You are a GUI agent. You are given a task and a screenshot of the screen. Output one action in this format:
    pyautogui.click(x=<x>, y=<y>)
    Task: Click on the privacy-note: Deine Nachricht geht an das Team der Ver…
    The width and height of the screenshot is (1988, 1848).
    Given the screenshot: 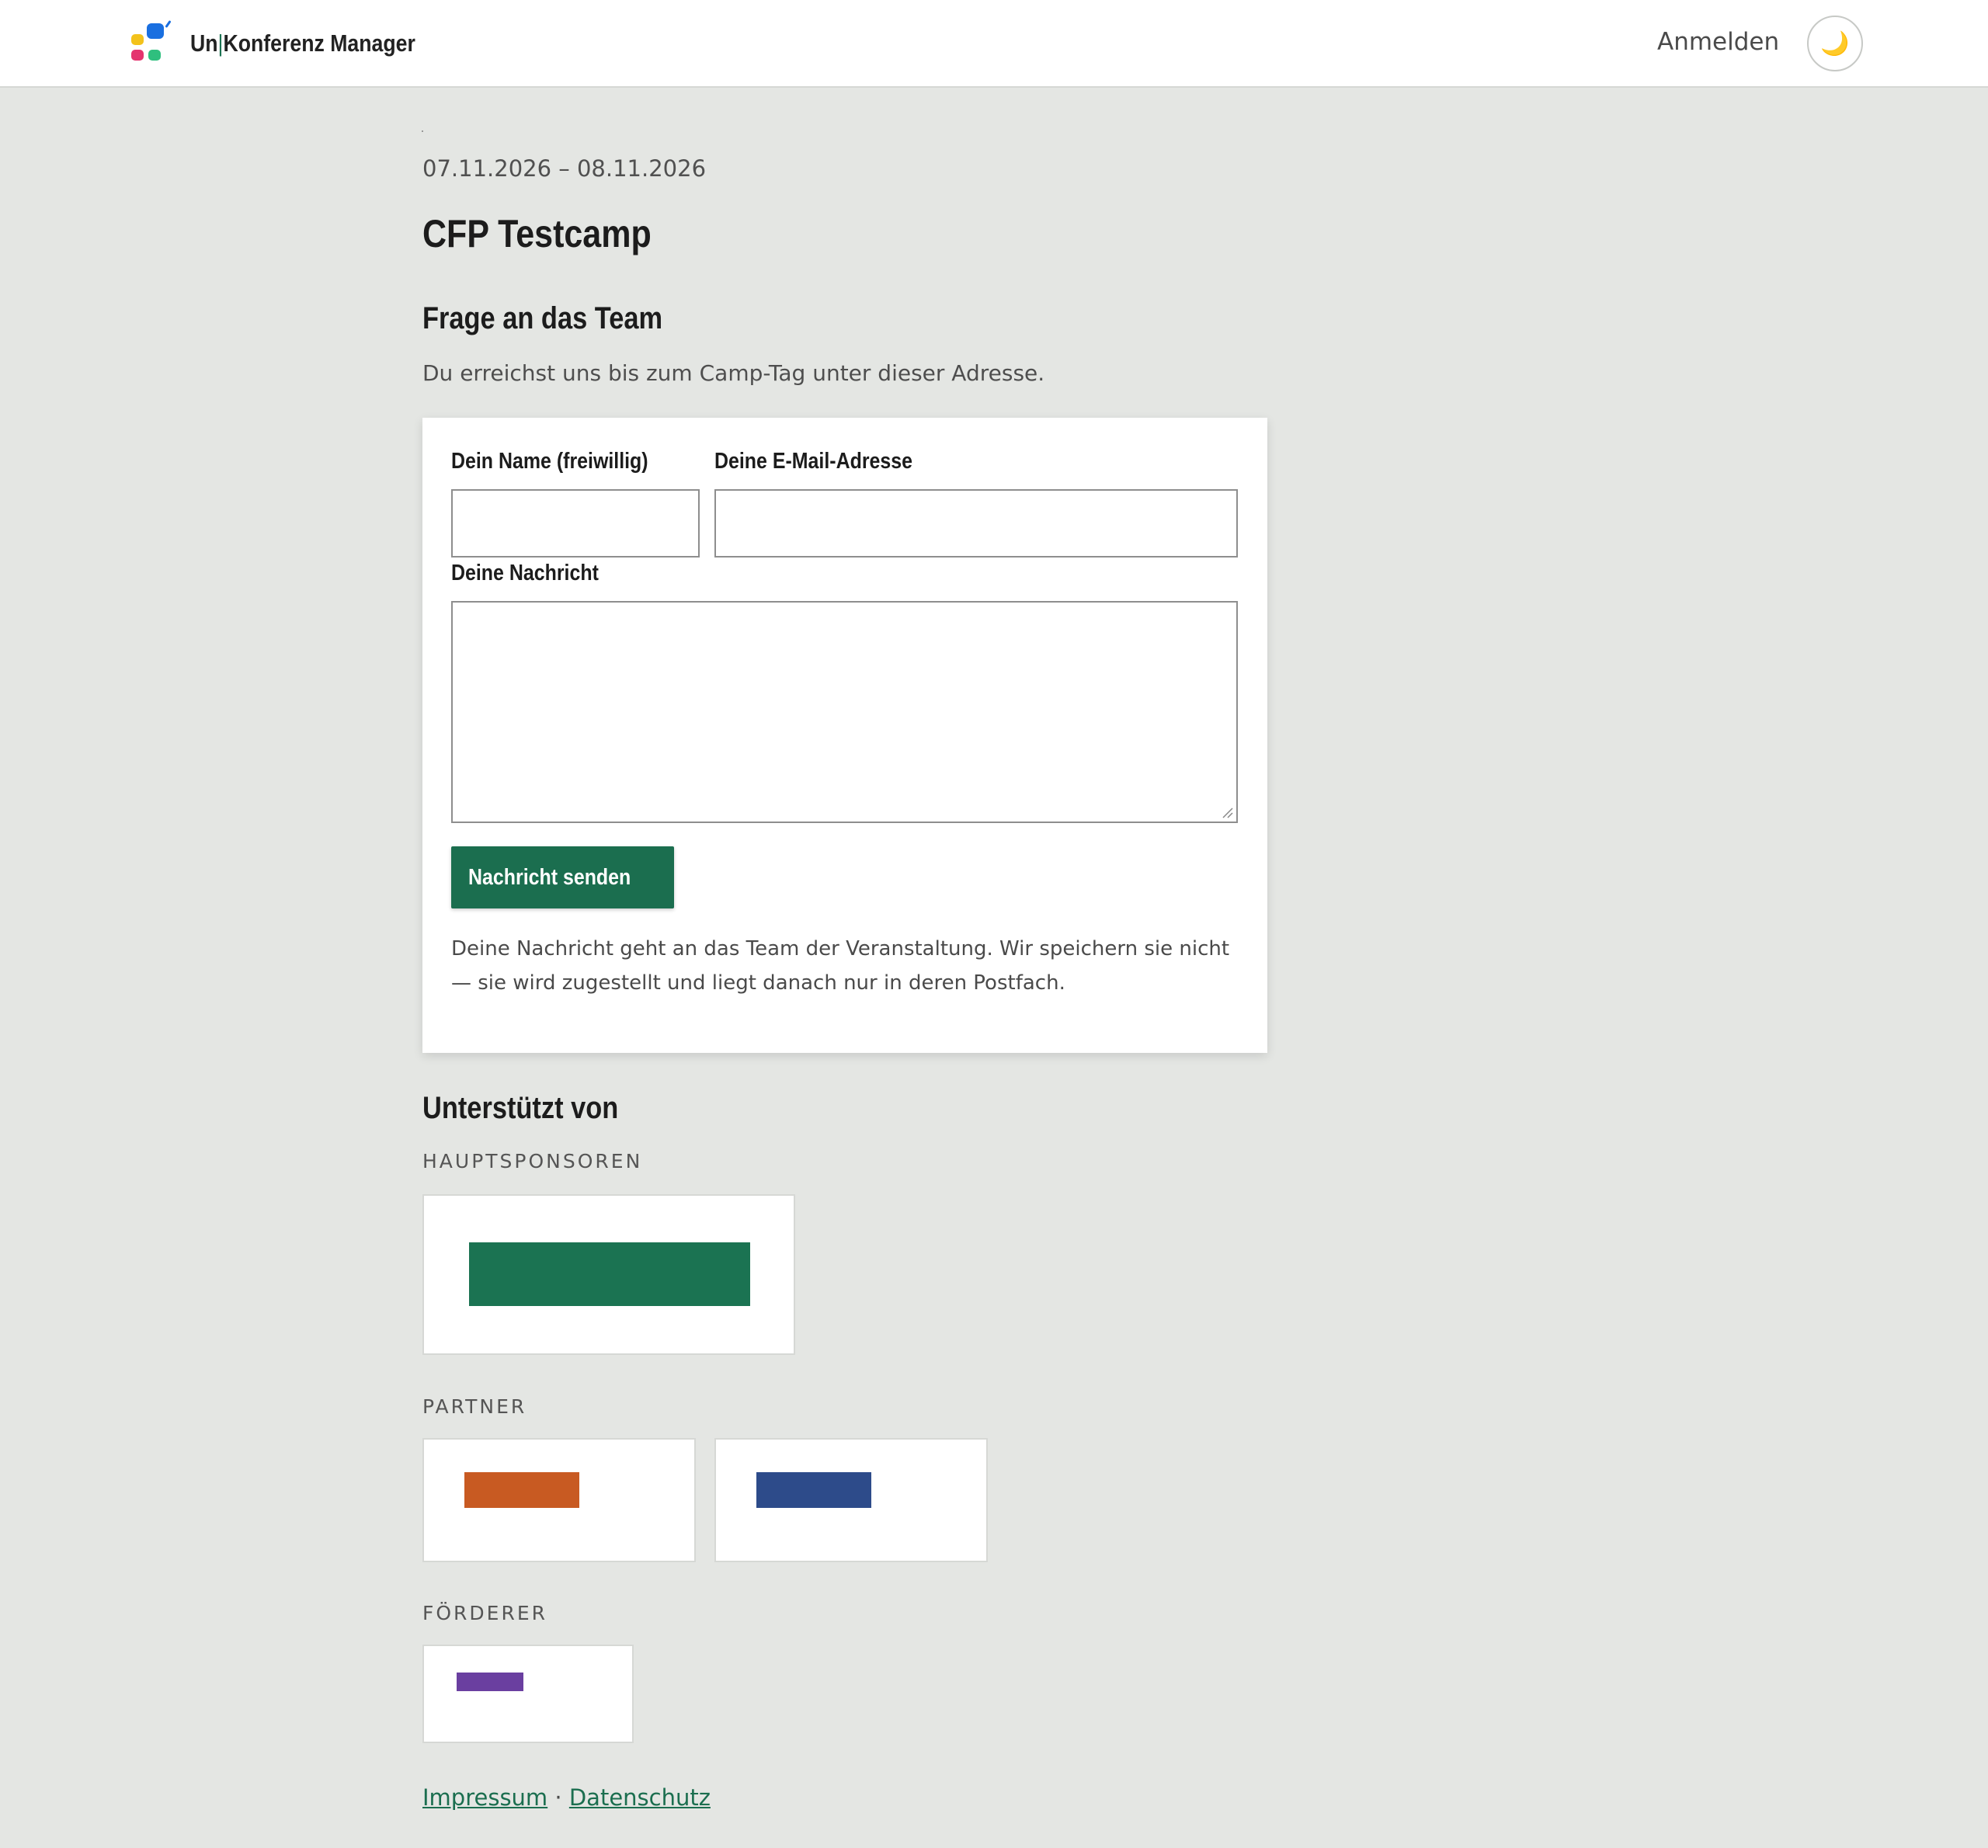 What is the action you would take?
    pyautogui.click(x=840, y=966)
    